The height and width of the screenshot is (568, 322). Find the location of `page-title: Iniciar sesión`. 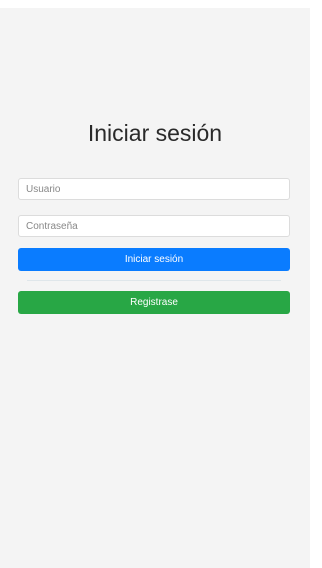

page-title: Iniciar sesión is located at coordinates (155, 133).